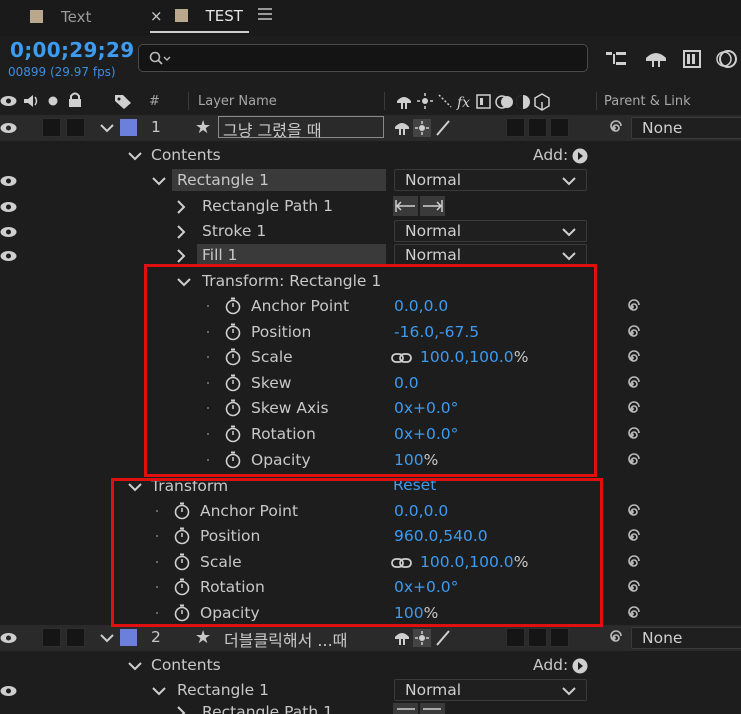 Image resolution: width=741 pixels, height=714 pixels. What do you see at coordinates (363, 58) in the screenshot?
I see `search-input` at bounding box center [363, 58].